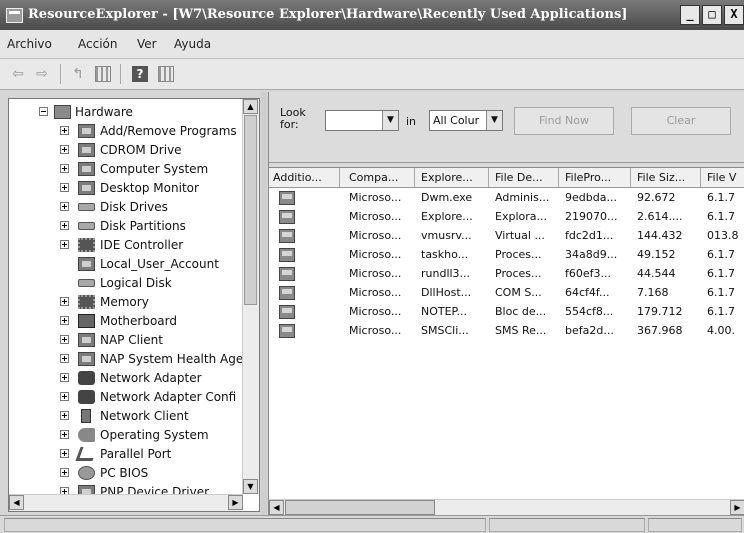  What do you see at coordinates (564, 121) in the screenshot?
I see `find-now-button: Find Now` at bounding box center [564, 121].